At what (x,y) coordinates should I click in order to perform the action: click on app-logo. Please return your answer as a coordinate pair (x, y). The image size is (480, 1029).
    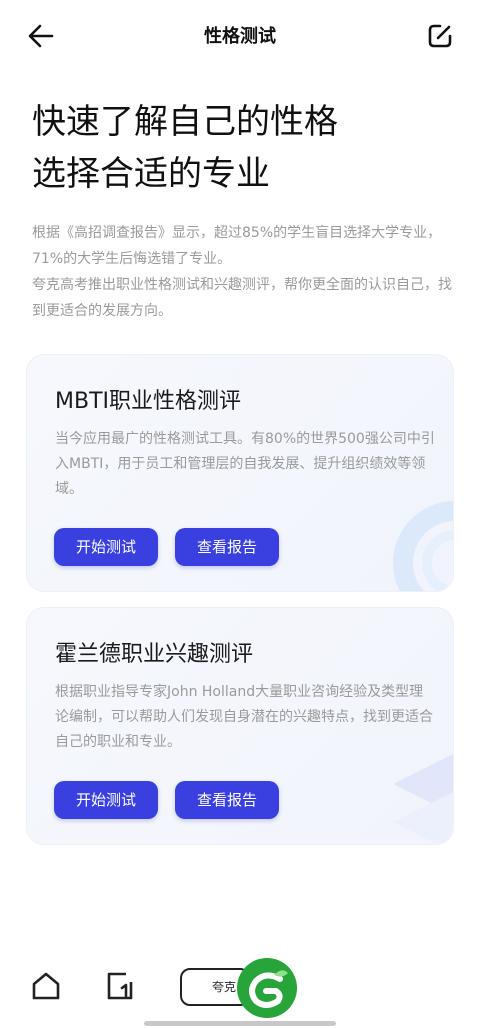
    Looking at the image, I should click on (267, 988).